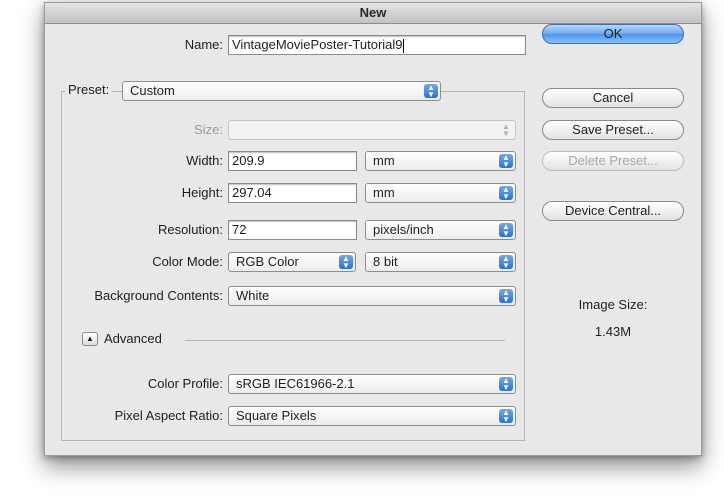 The height and width of the screenshot is (499, 724). I want to click on width-unit-select: mm ▲ ▼, so click(440, 161).